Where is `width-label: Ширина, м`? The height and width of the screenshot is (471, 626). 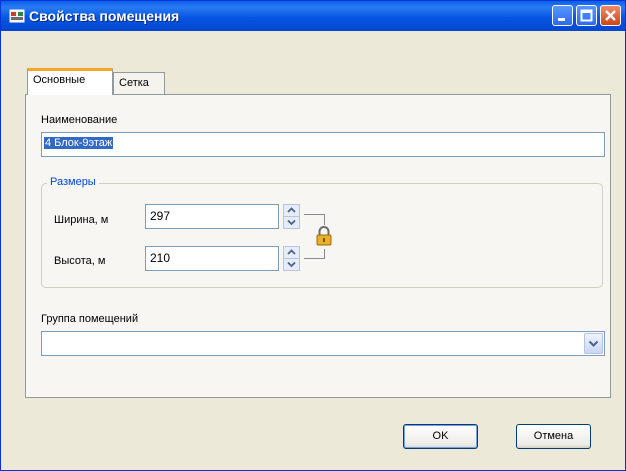
width-label: Ширина, м is located at coordinates (81, 220).